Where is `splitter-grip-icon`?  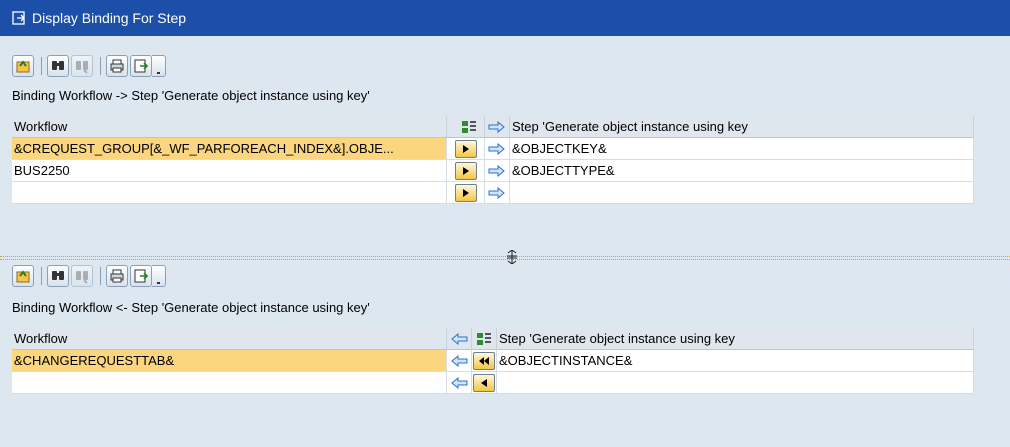
splitter-grip-icon is located at coordinates (512, 257).